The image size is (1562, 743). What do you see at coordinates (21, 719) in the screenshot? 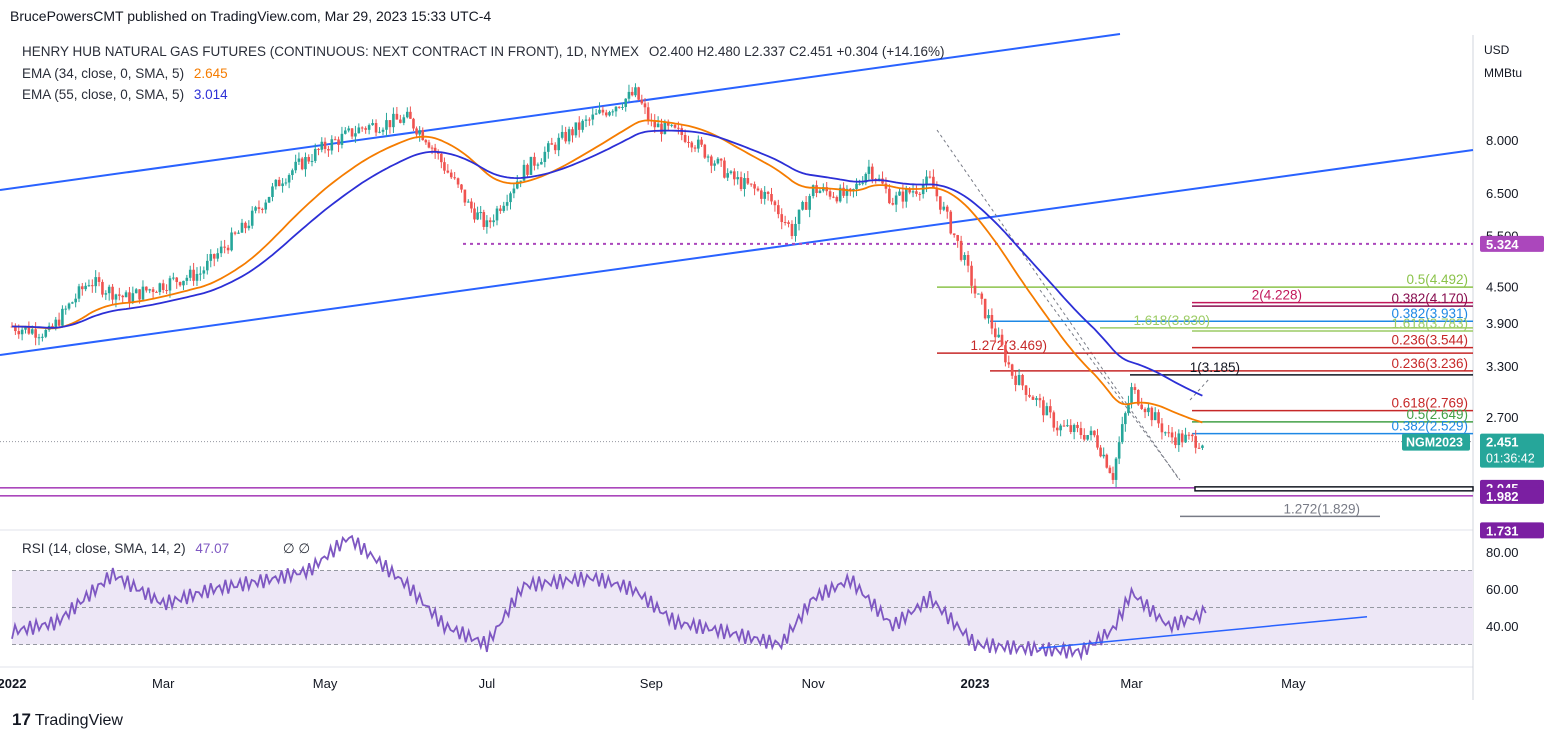
I see `tv-logo-mark-icon: 17` at bounding box center [21, 719].